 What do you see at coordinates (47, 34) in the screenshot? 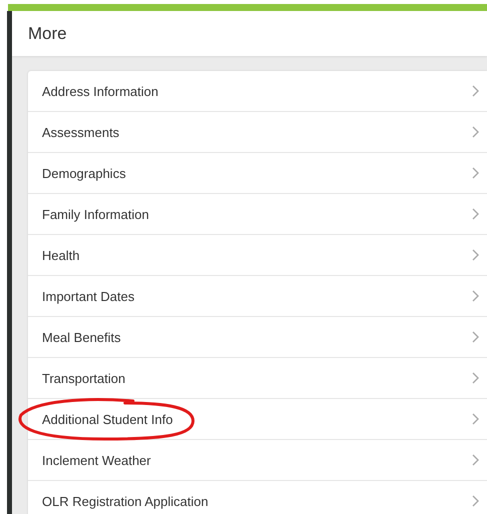
I see `page-title: More` at bounding box center [47, 34].